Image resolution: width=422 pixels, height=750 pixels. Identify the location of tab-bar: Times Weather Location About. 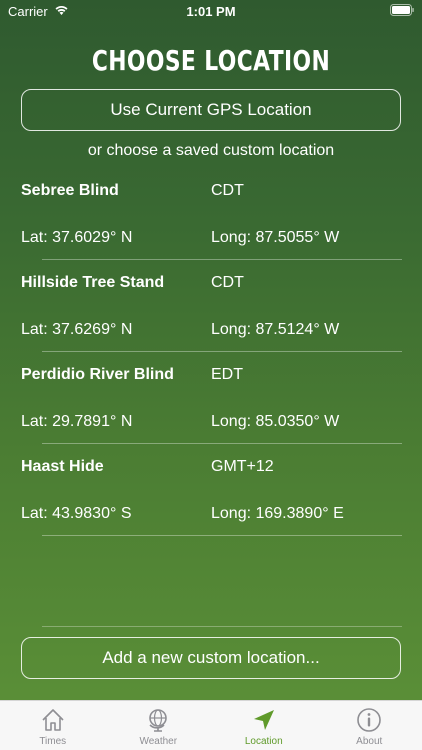
(211, 725).